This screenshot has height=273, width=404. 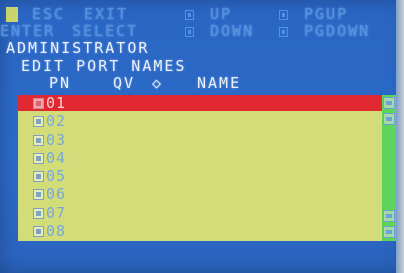 I want to click on port-row: 04, so click(x=200, y=158).